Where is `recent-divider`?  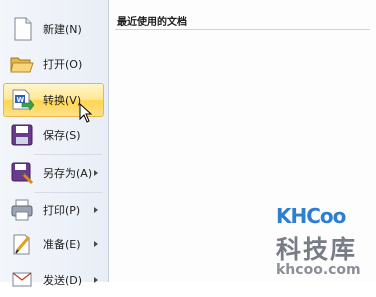 recent-divider is located at coordinates (242, 29).